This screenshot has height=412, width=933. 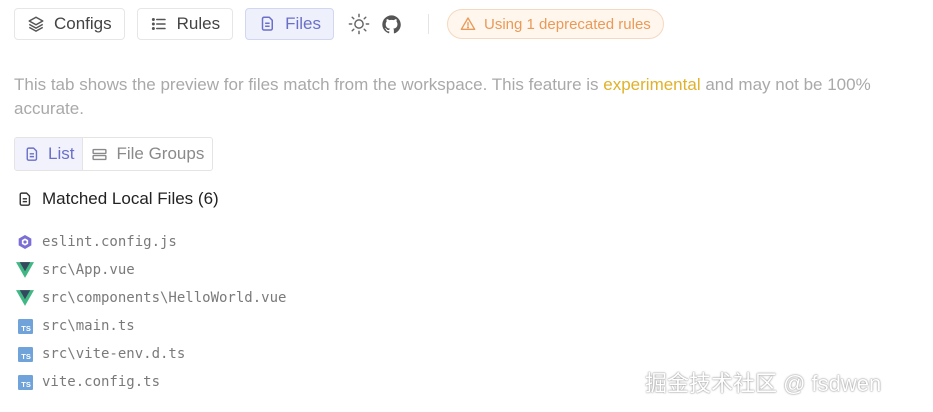 I want to click on warning-icon, so click(x=468, y=23).